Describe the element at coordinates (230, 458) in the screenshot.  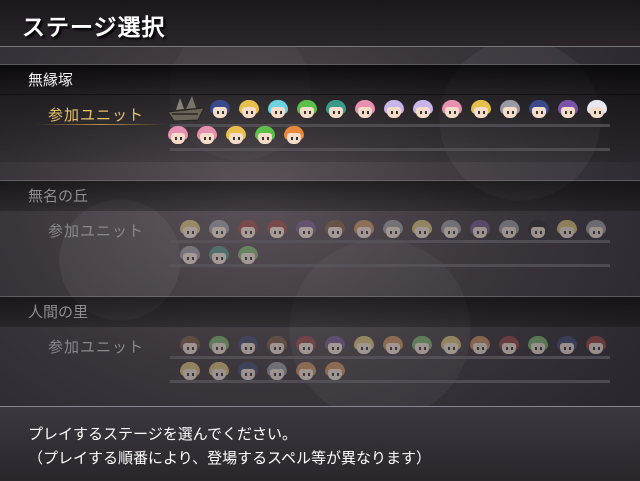
I see `instruction-note: （プレイする順番により、登場するスペル等が異なります）` at that location.